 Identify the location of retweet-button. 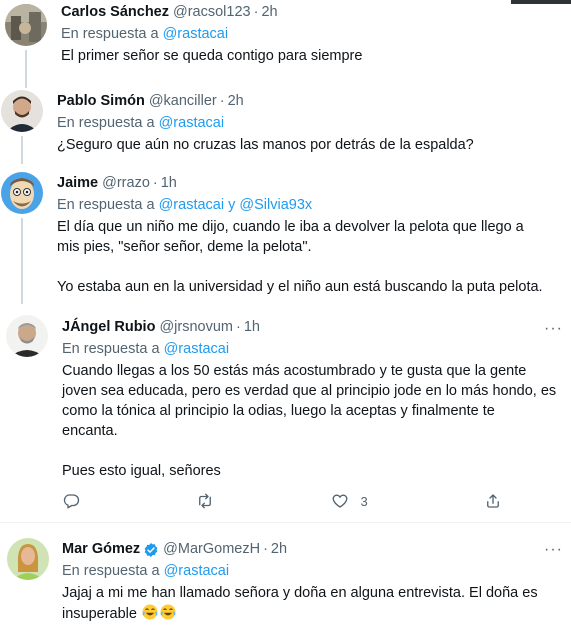
(205, 501).